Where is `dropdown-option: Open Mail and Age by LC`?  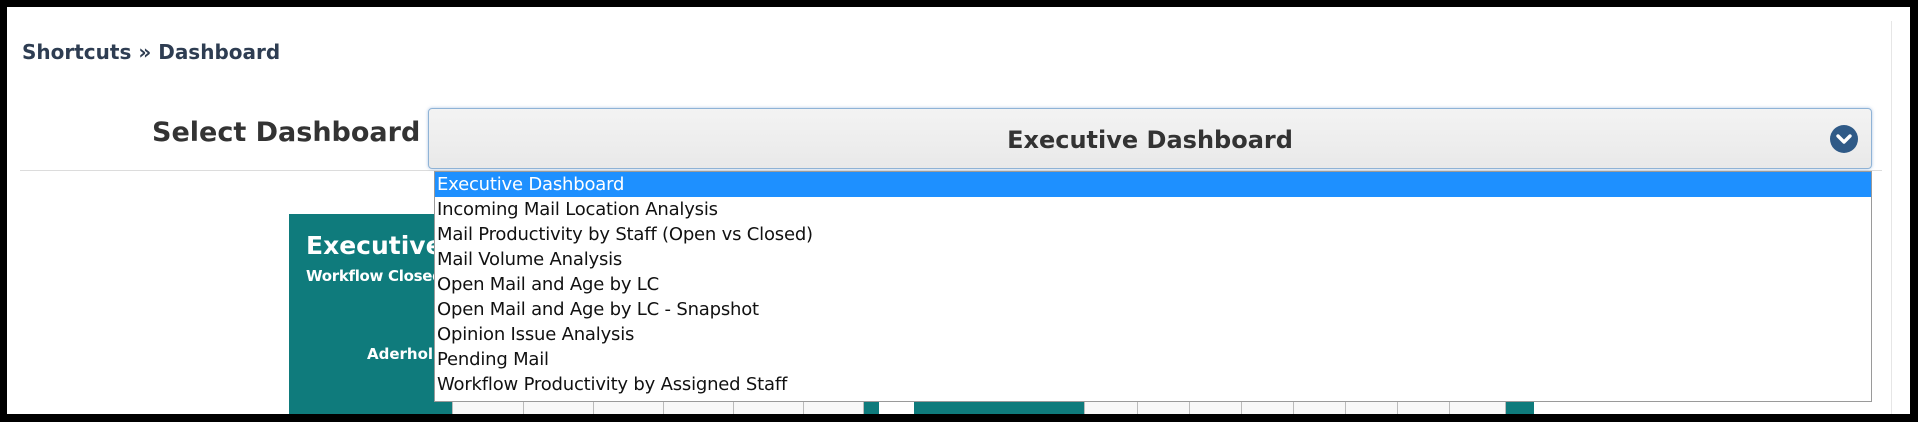 dropdown-option: Open Mail and Age by LC is located at coordinates (1153, 284).